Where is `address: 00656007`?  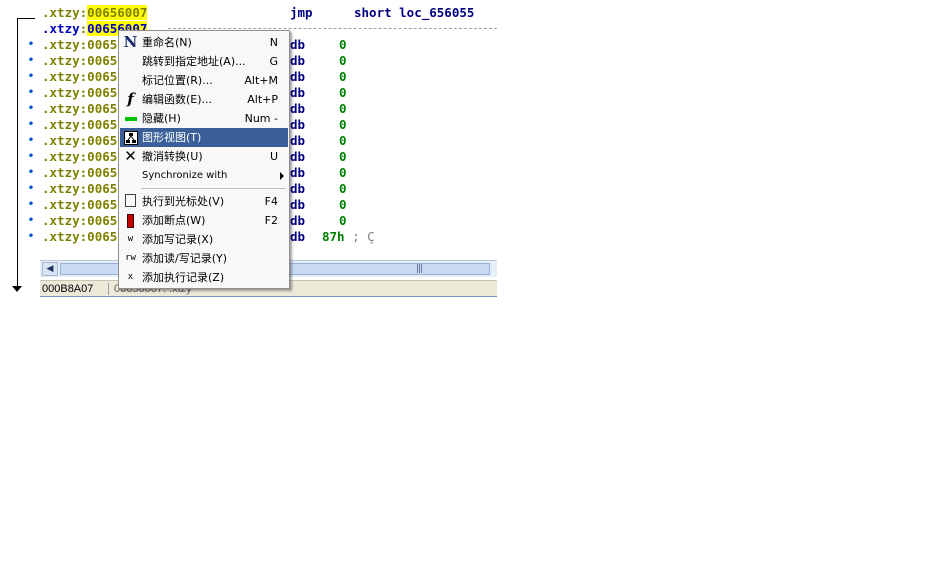
address: 00656007 is located at coordinates (117, 12).